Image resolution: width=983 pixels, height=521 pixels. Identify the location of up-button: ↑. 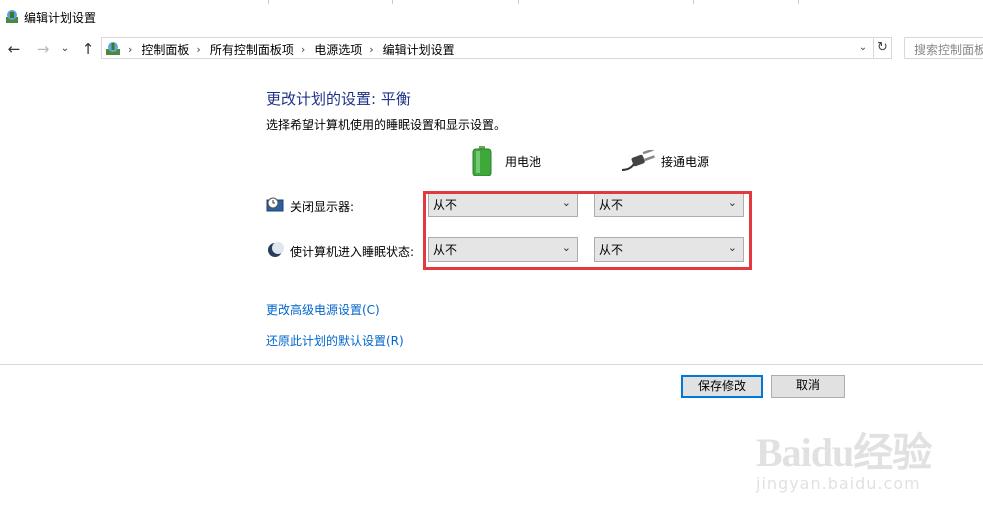
(88, 49).